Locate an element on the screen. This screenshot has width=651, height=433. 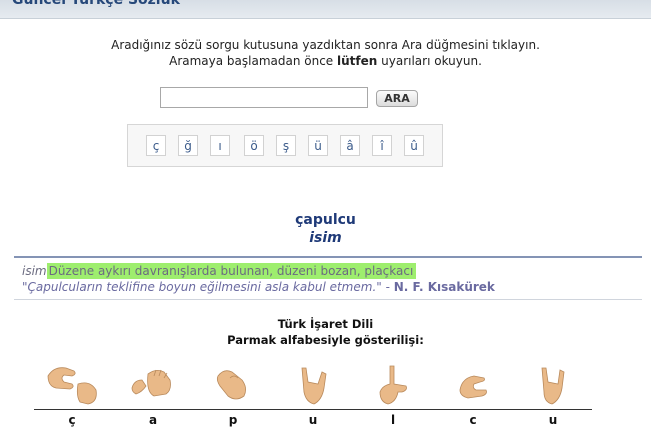
result-word-type: isim is located at coordinates (325, 238).